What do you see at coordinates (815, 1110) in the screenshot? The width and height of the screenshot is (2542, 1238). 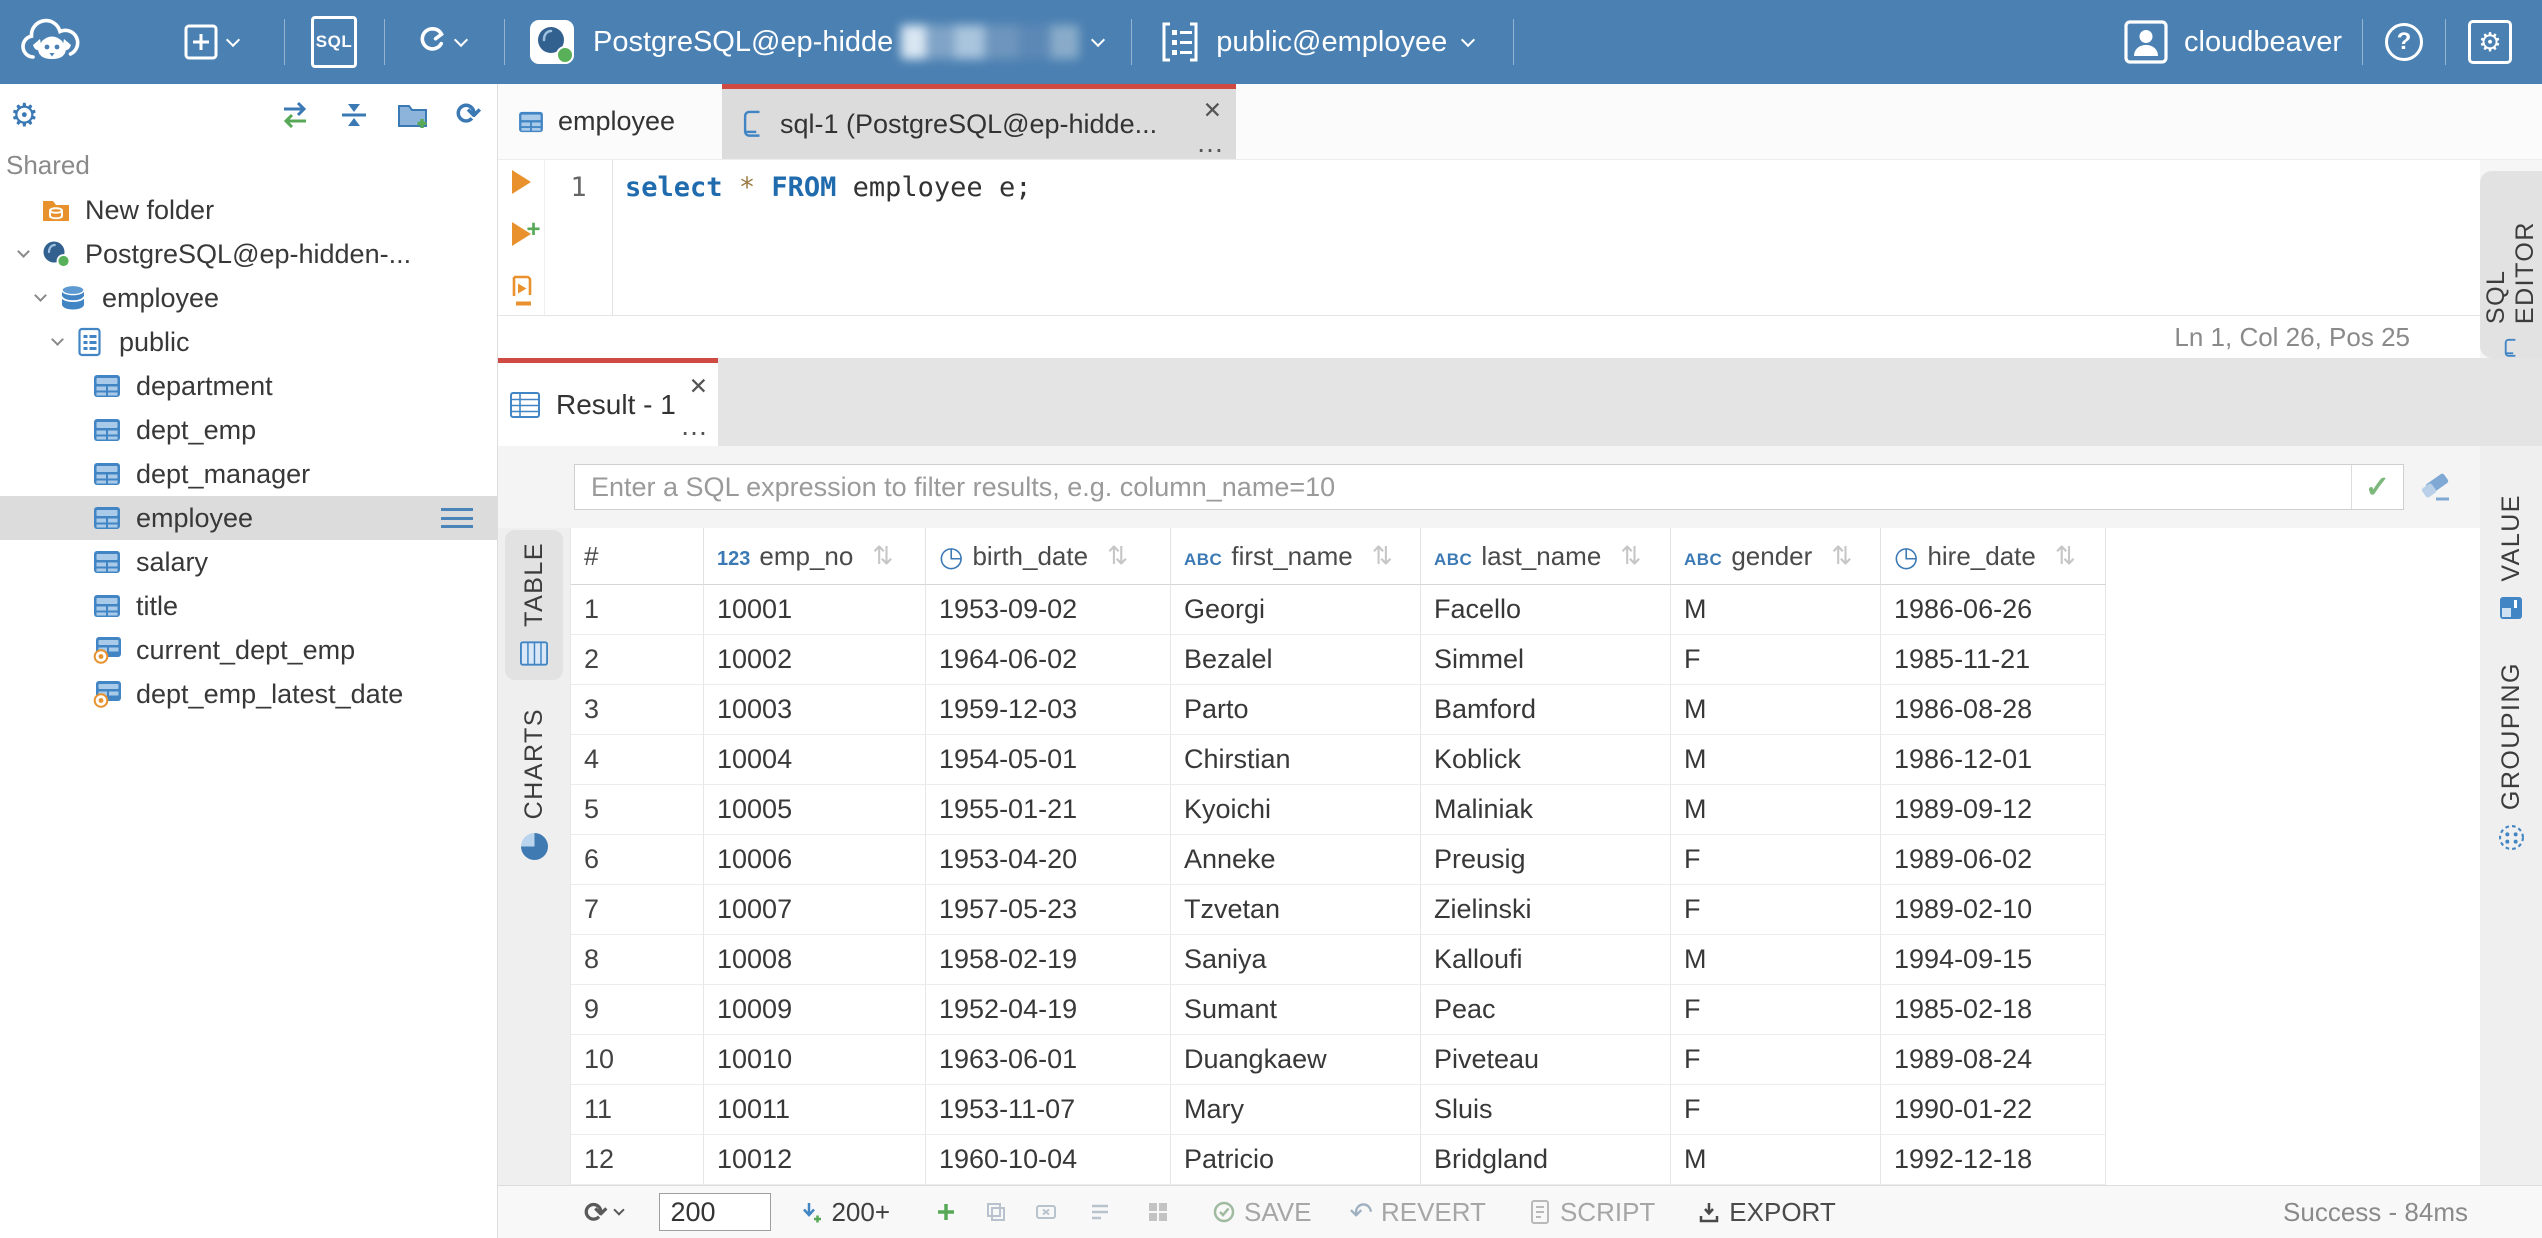 I see `cell-emp-no: 10011` at bounding box center [815, 1110].